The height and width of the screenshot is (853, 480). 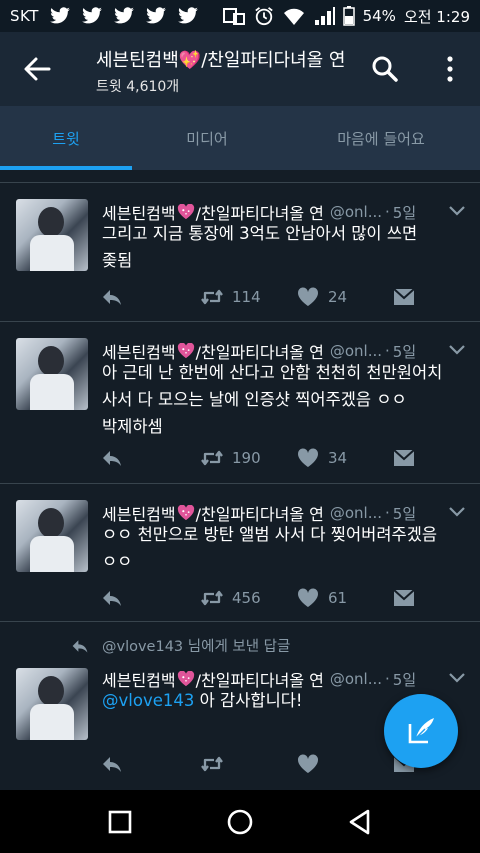 I want to click on system-navigation-bar, so click(x=240, y=821).